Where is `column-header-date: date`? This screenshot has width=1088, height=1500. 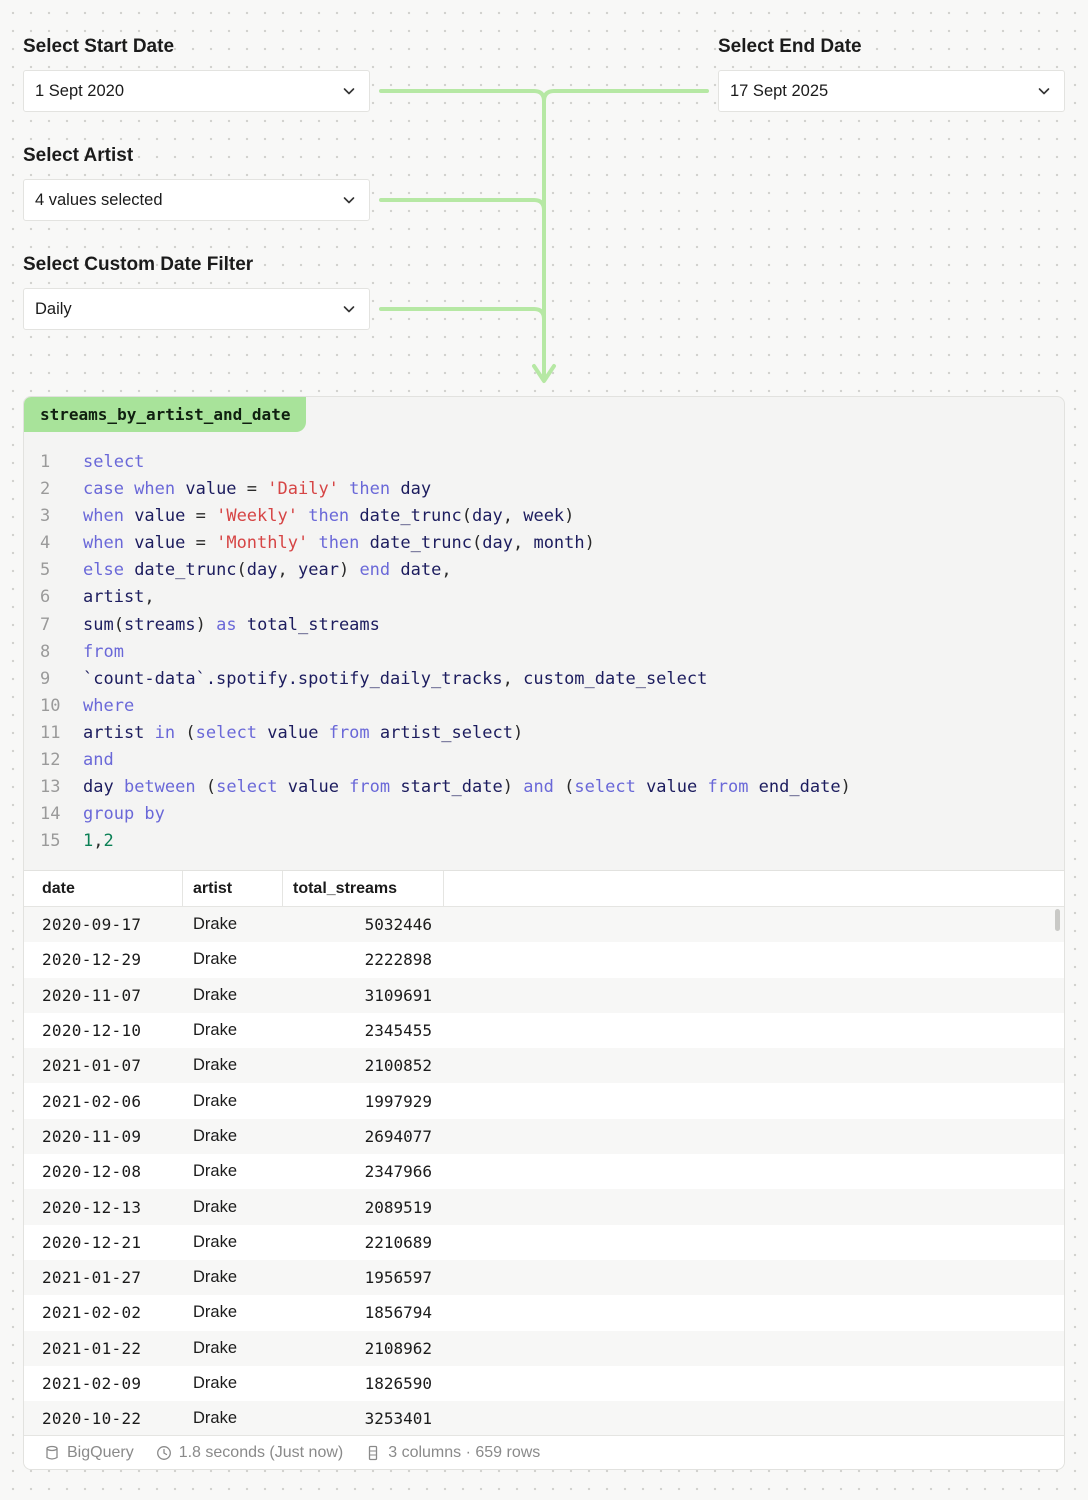
column-header-date: date is located at coordinates (103, 888).